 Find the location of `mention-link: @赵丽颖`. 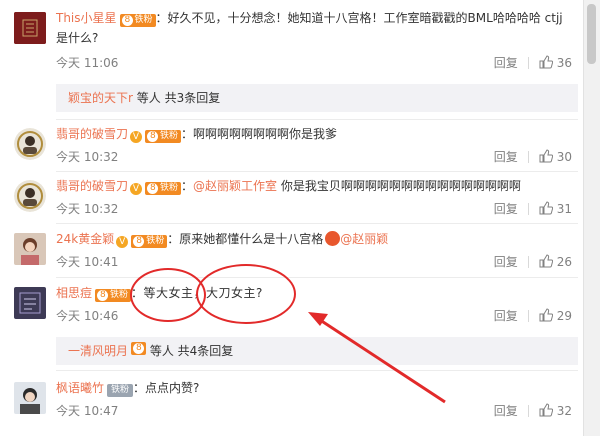

mention-link: @赵丽颖 is located at coordinates (364, 239).